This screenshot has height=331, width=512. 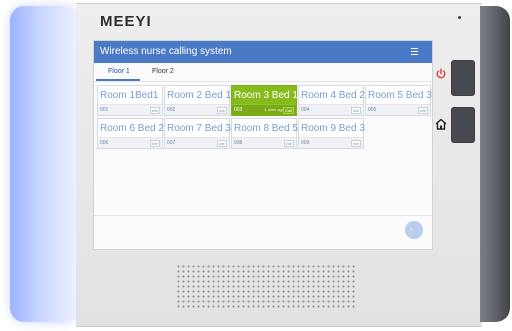 I want to click on bed-name: Room 1Bed1, so click(x=129, y=95).